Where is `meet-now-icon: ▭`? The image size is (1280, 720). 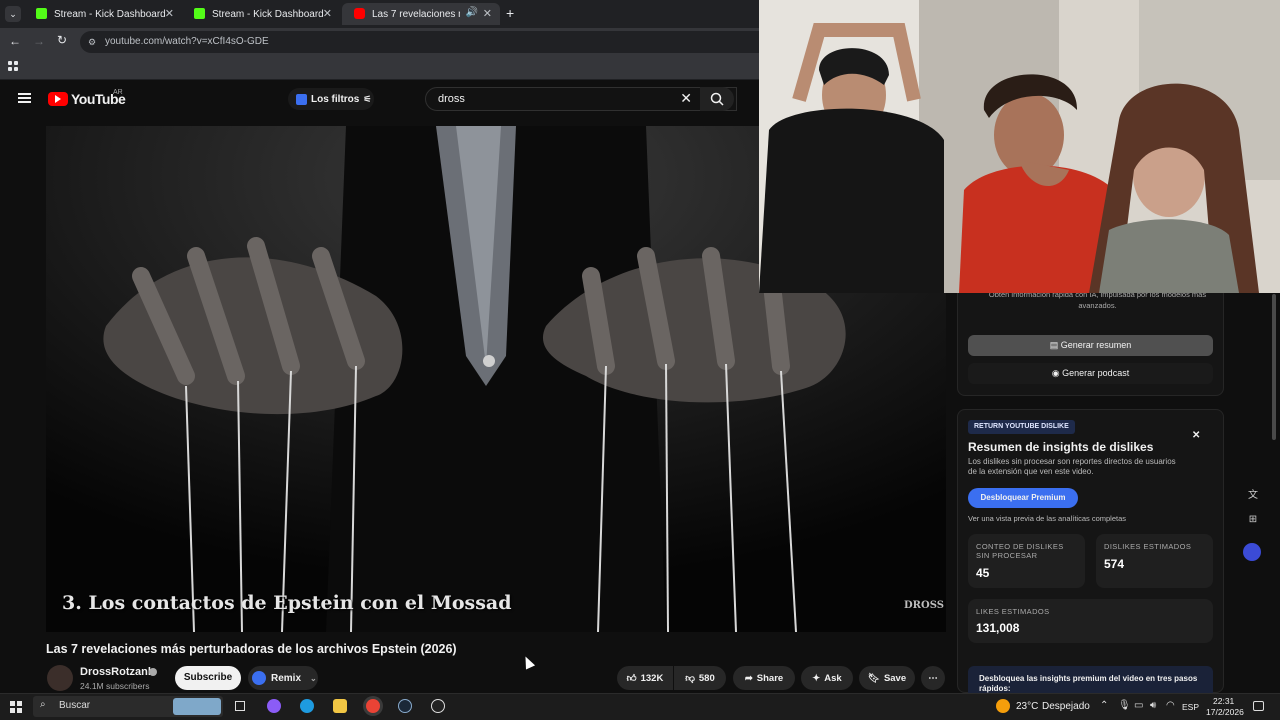
meet-now-icon: ▭ is located at coordinates (1138, 705).